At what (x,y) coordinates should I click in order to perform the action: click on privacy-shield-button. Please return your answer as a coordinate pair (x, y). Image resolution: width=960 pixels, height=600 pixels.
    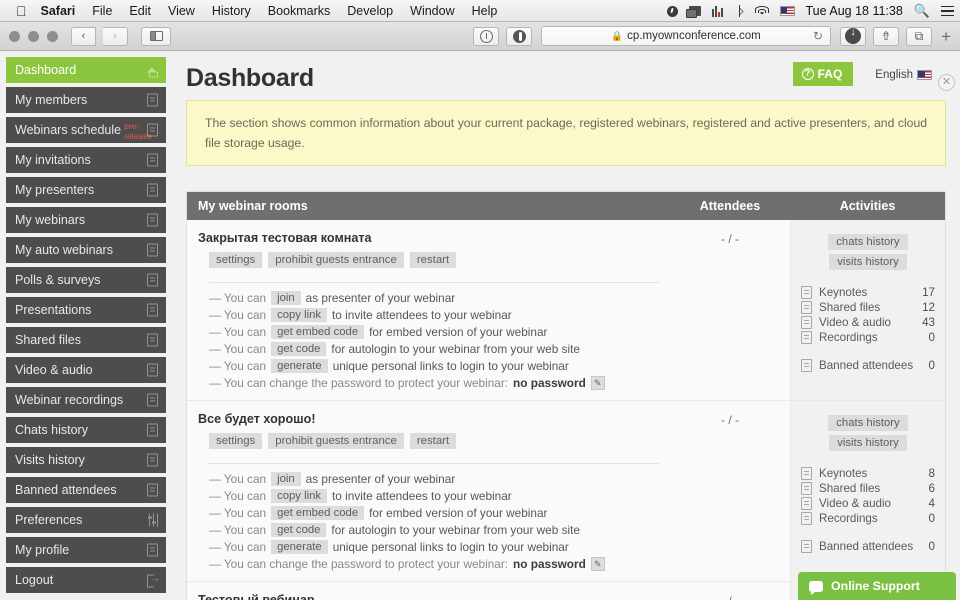
    Looking at the image, I should click on (519, 36).